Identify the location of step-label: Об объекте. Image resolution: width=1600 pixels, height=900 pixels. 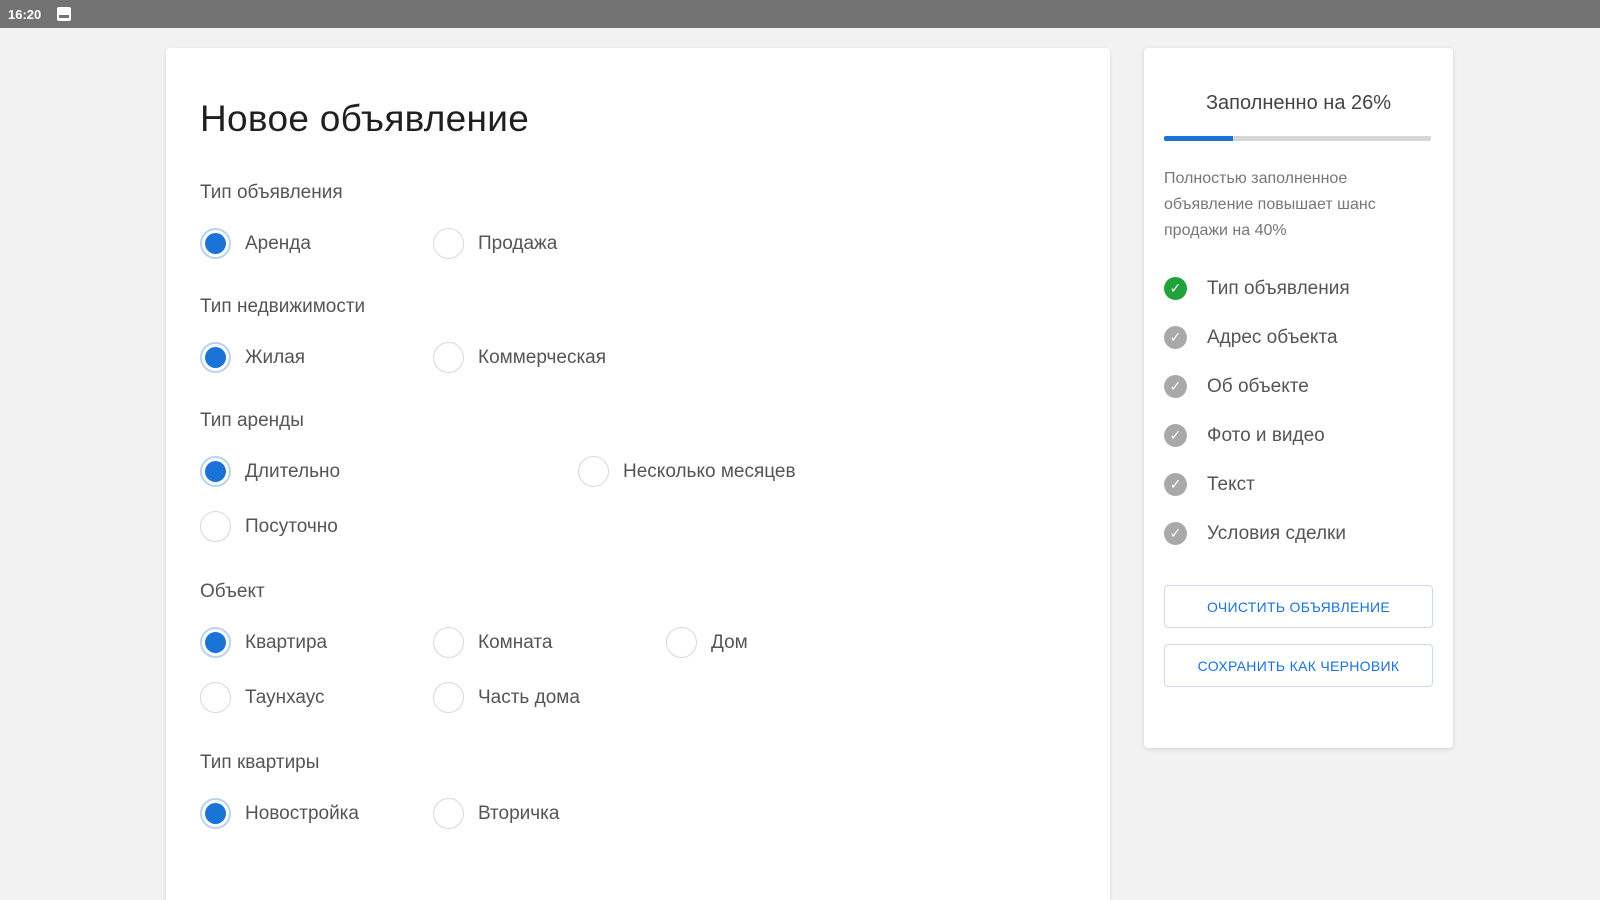
(1258, 386).